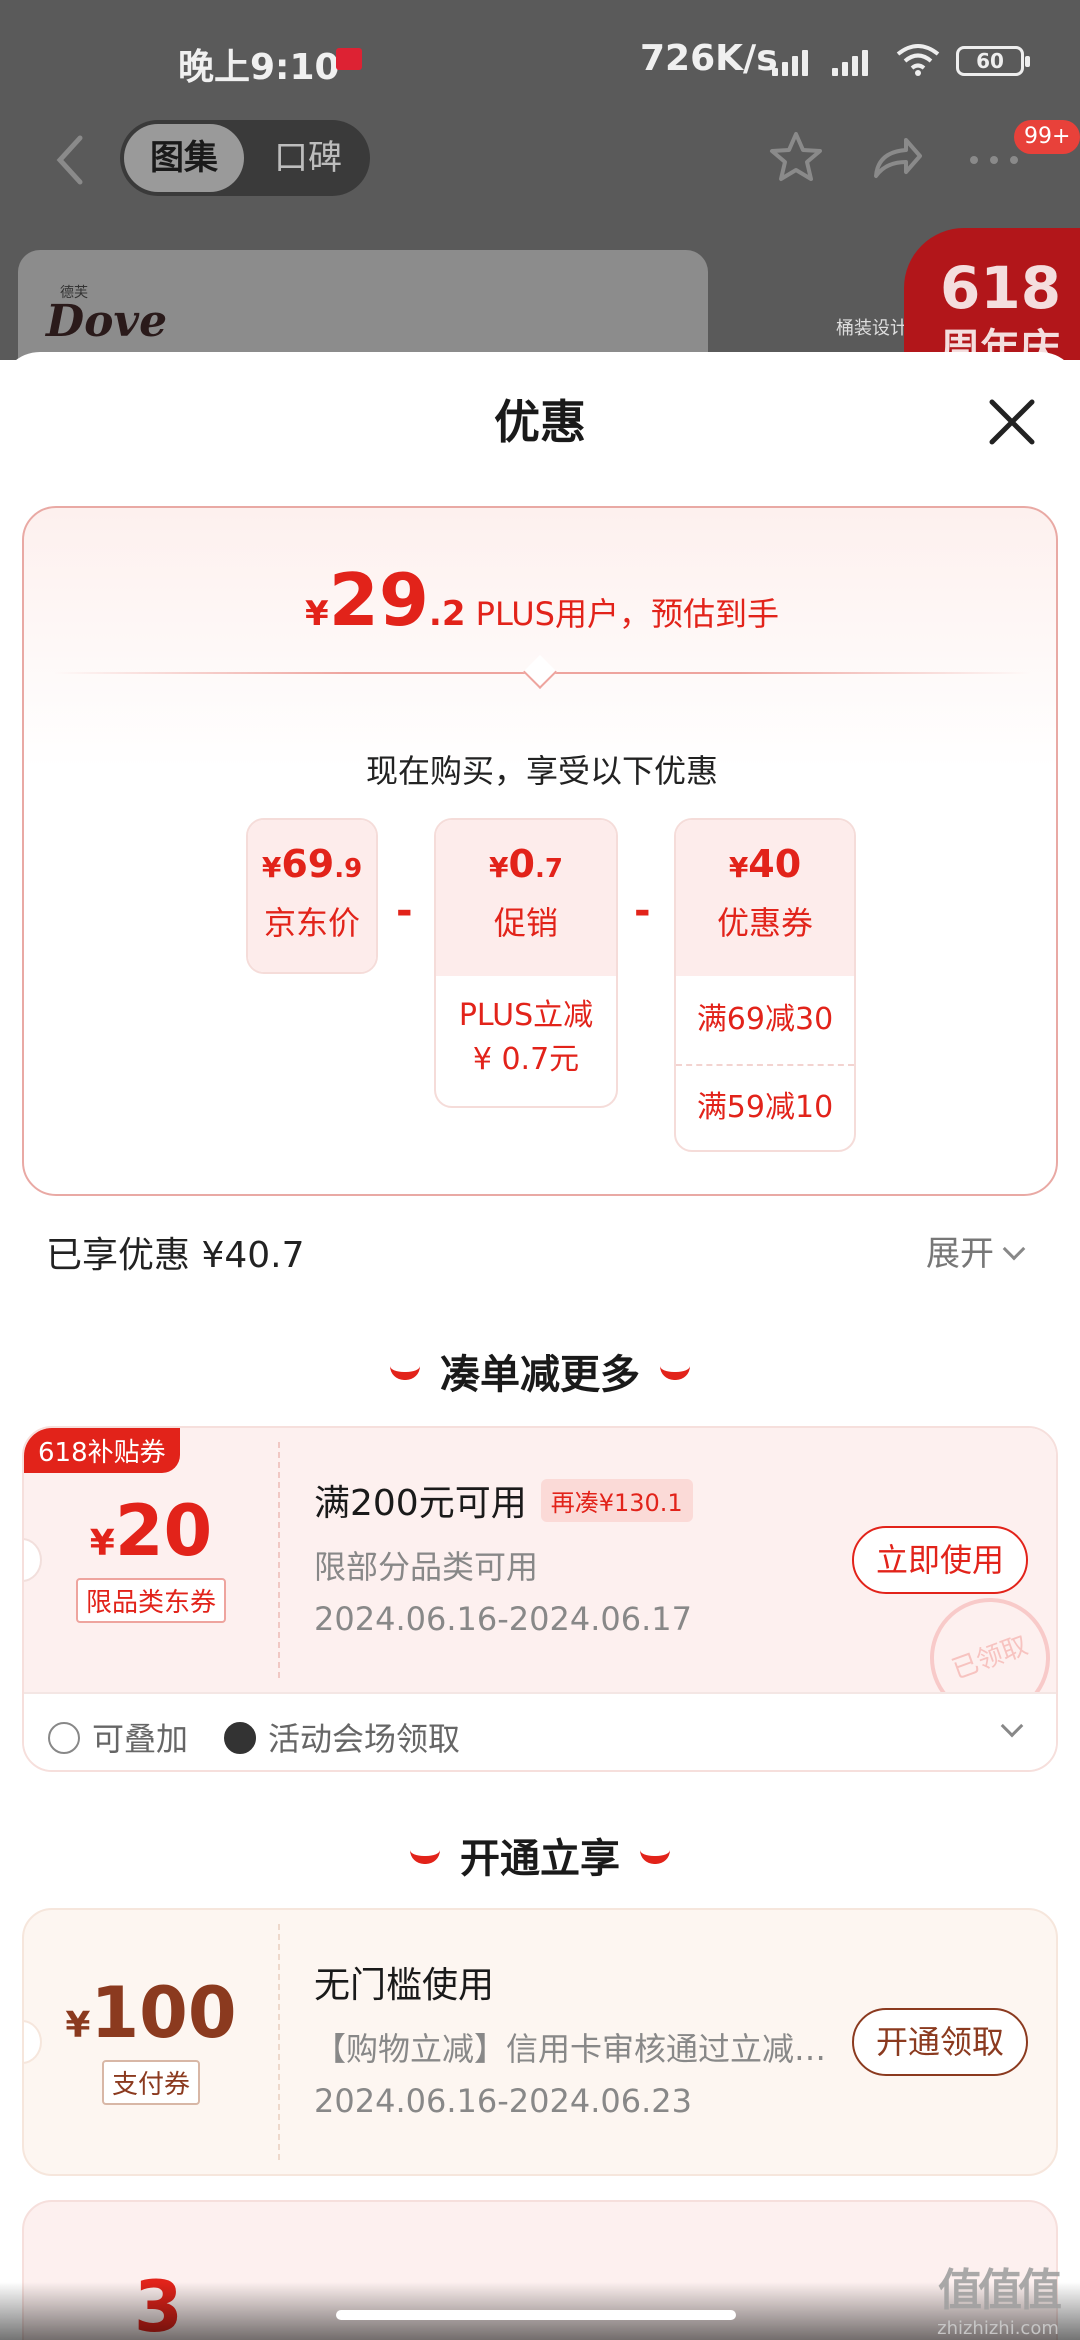 This screenshot has width=1080, height=2340. I want to click on enjoyed-discount: 已享优惠 ¥40.7, so click(175, 1255).